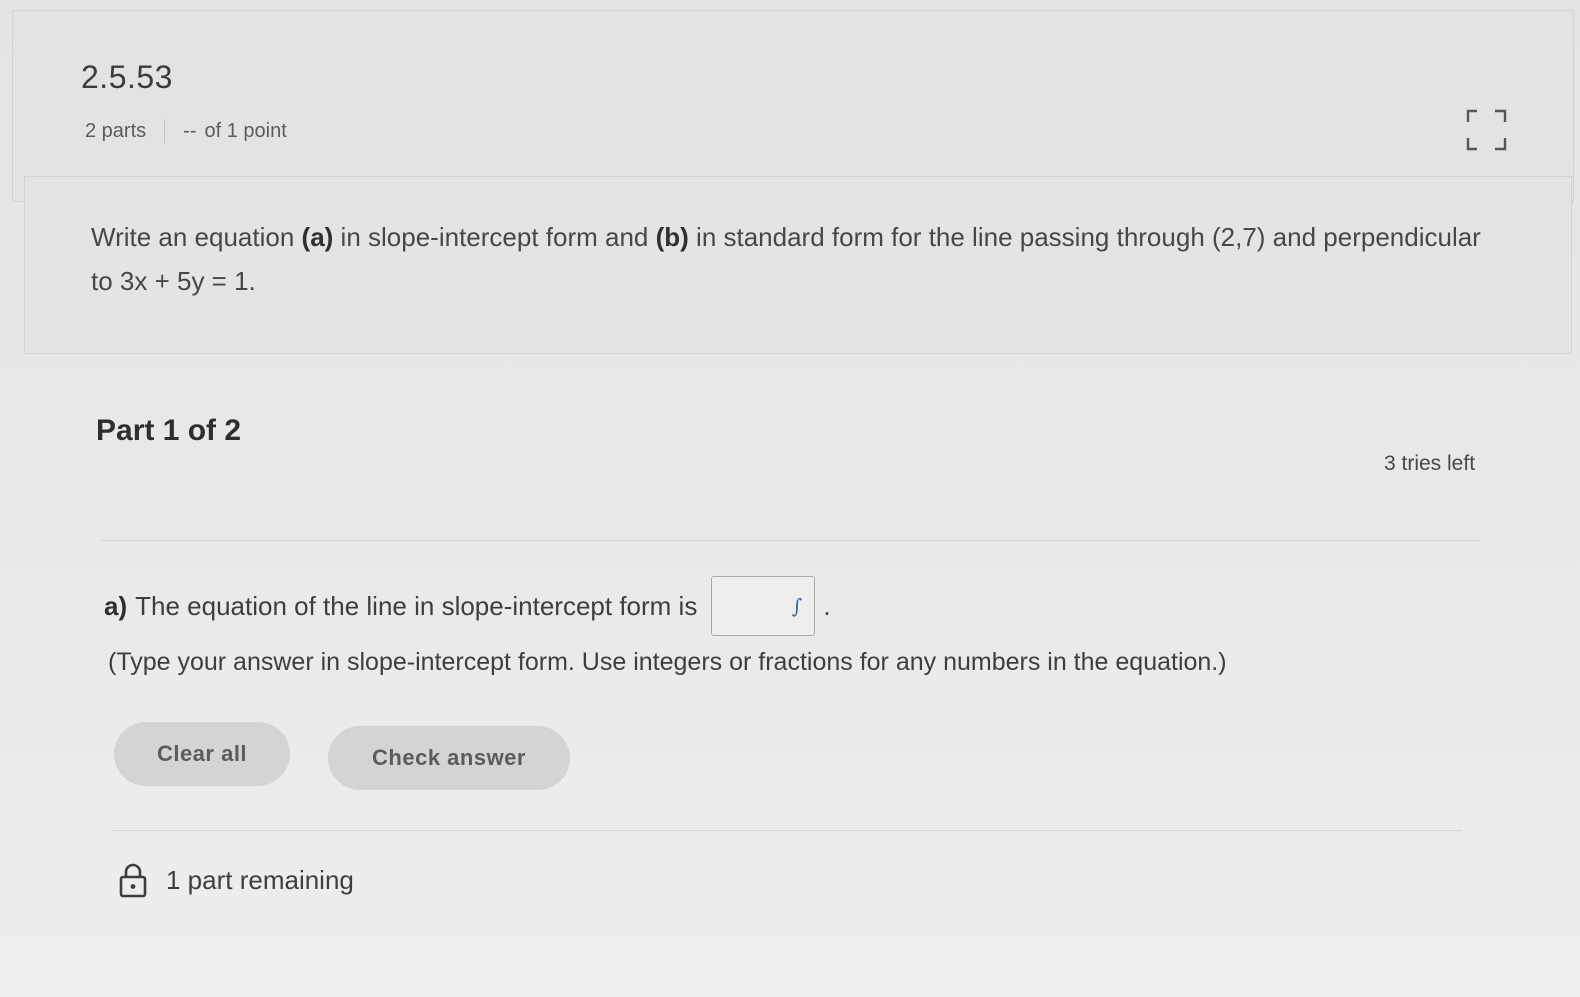 The width and height of the screenshot is (1580, 997). Describe the element at coordinates (790, 540) in the screenshot. I see `part-divider` at that location.